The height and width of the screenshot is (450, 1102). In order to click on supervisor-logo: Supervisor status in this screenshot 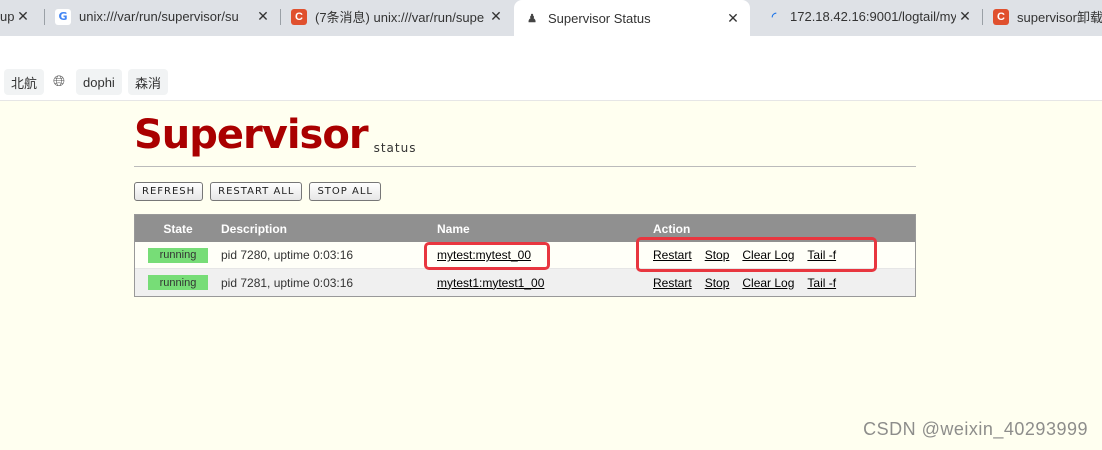, I will do `click(275, 134)`.